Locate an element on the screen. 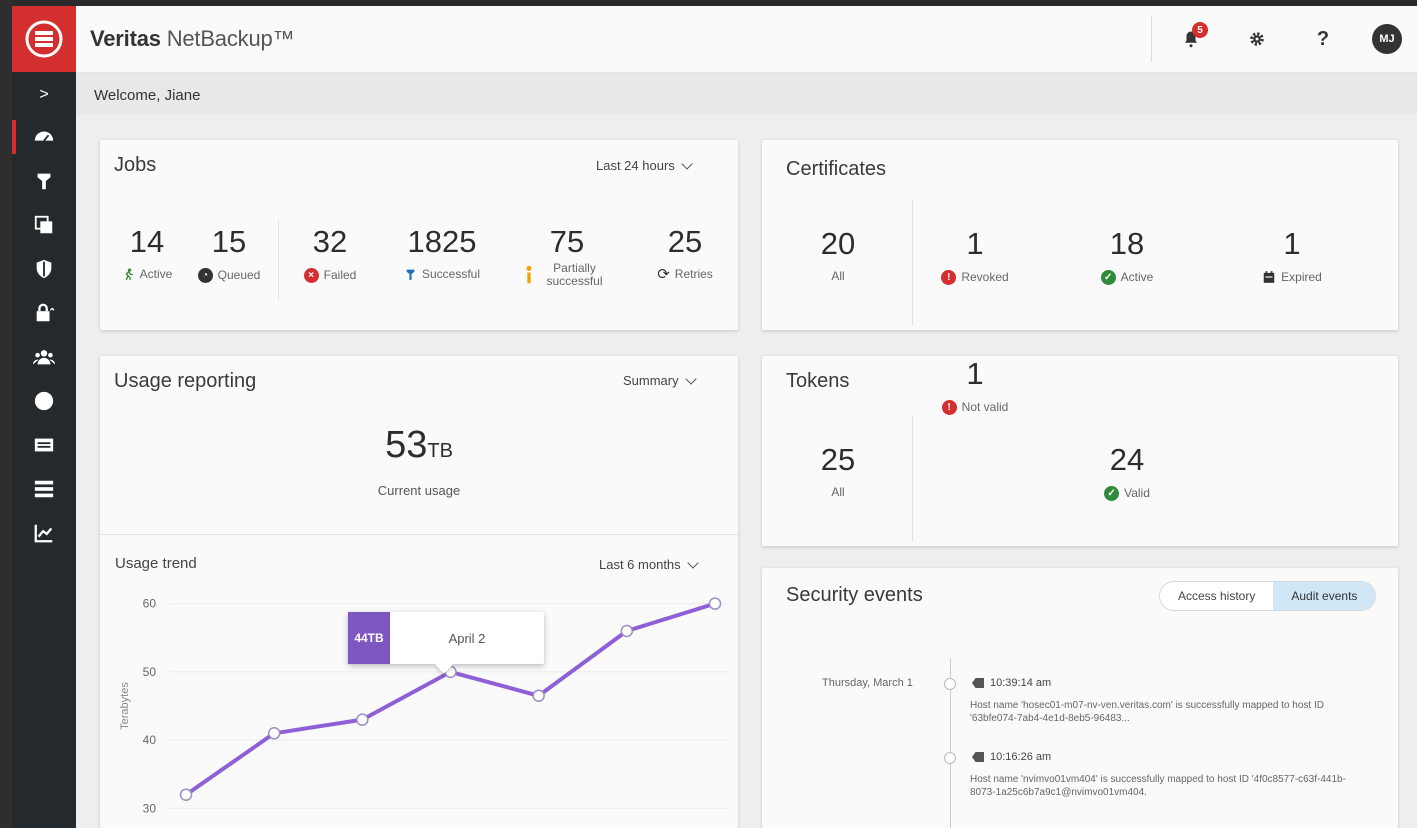  users-icon is located at coordinates (44, 357).